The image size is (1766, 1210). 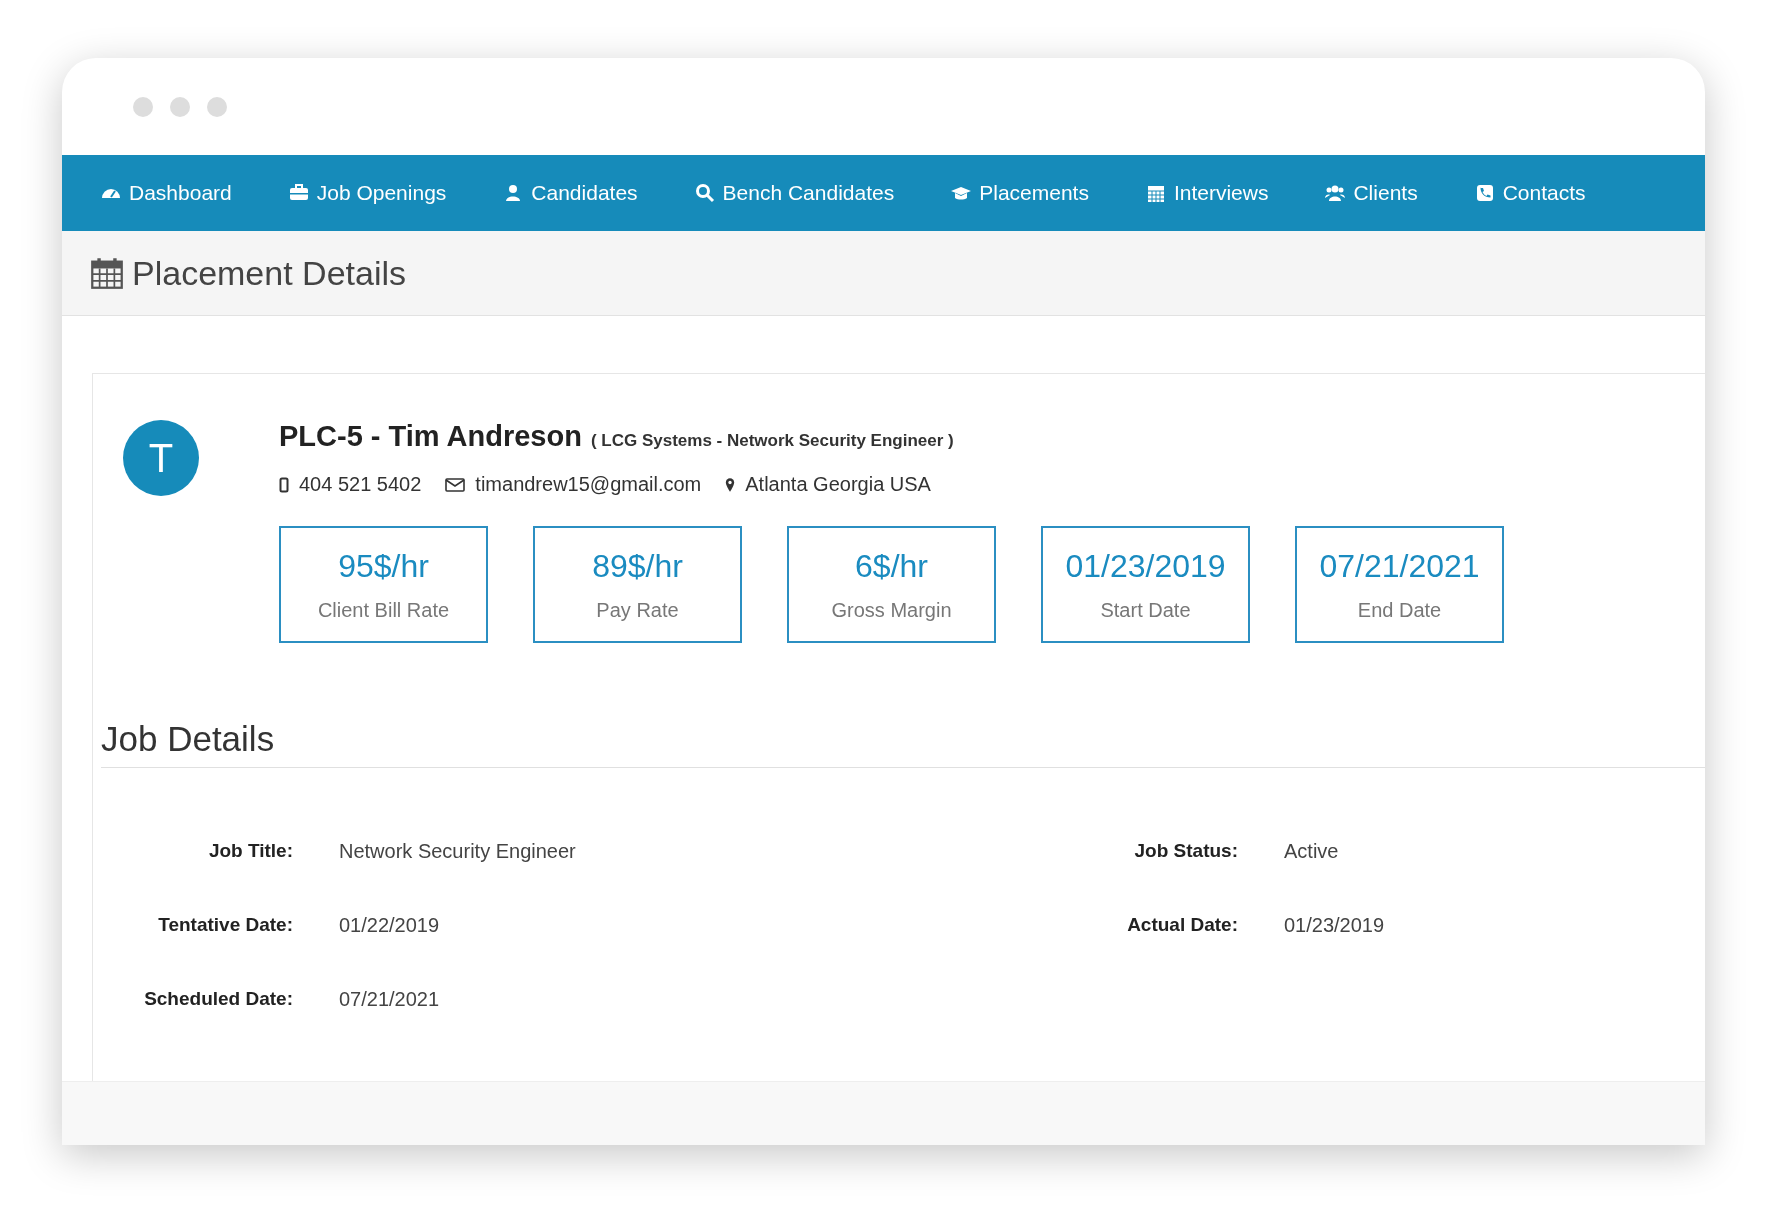 I want to click on nav-link: Dashboard, so click(x=166, y=193).